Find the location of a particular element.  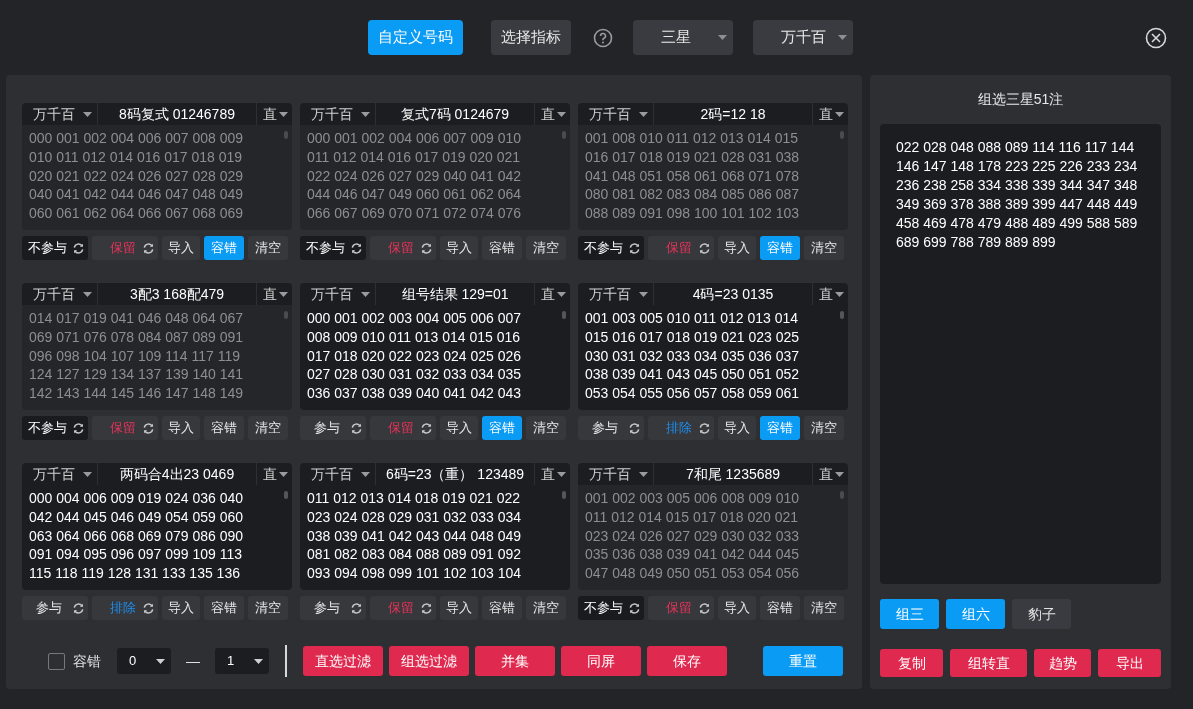

dropdown: 三星 is located at coordinates (683, 37).